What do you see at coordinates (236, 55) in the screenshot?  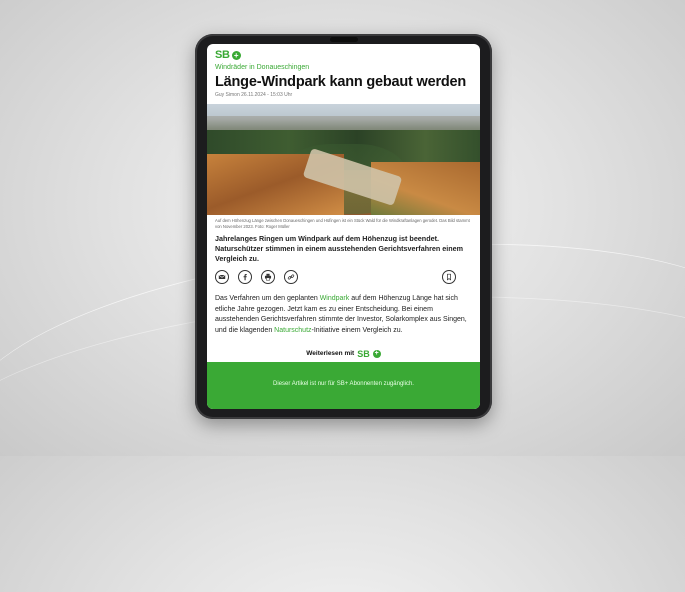 I see `logo-plus-icon: +` at bounding box center [236, 55].